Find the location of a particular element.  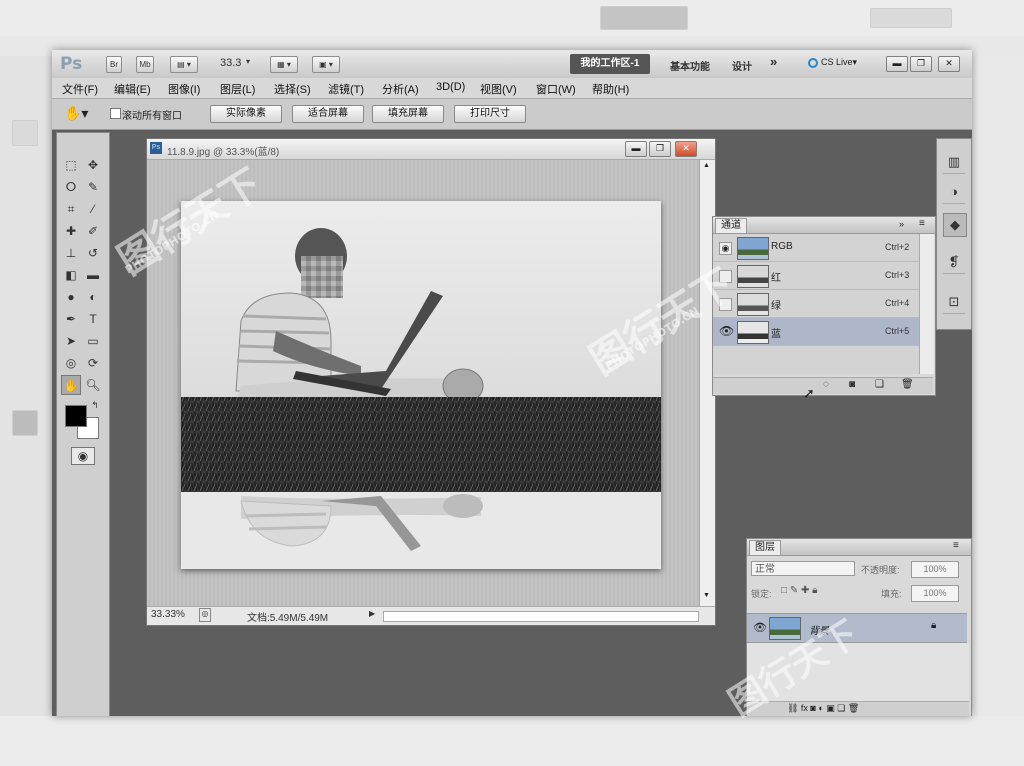

new-channel-icon: ❏ is located at coordinates (879, 384).